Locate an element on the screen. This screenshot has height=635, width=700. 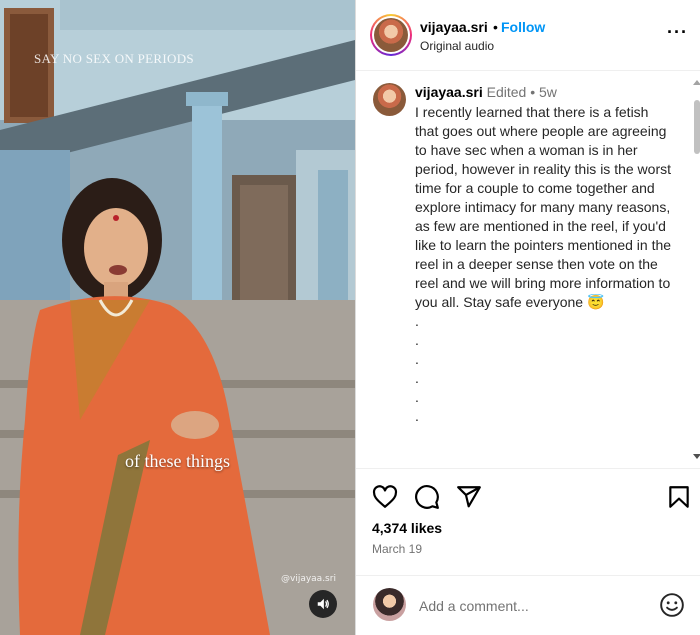
scroll-up-arrow-icon is located at coordinates (696, 82).